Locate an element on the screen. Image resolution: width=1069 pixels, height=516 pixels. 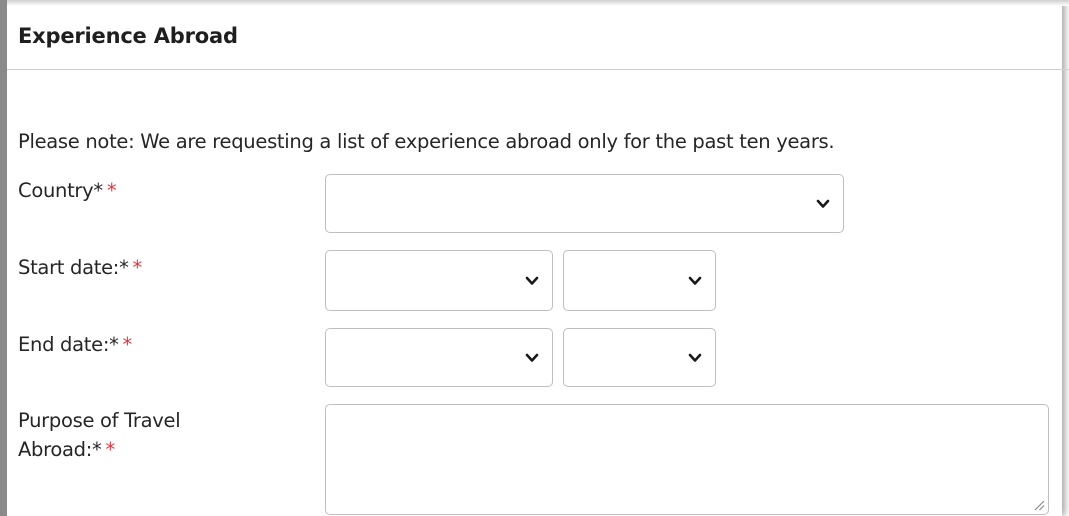
start-month-select is located at coordinates (439, 280).